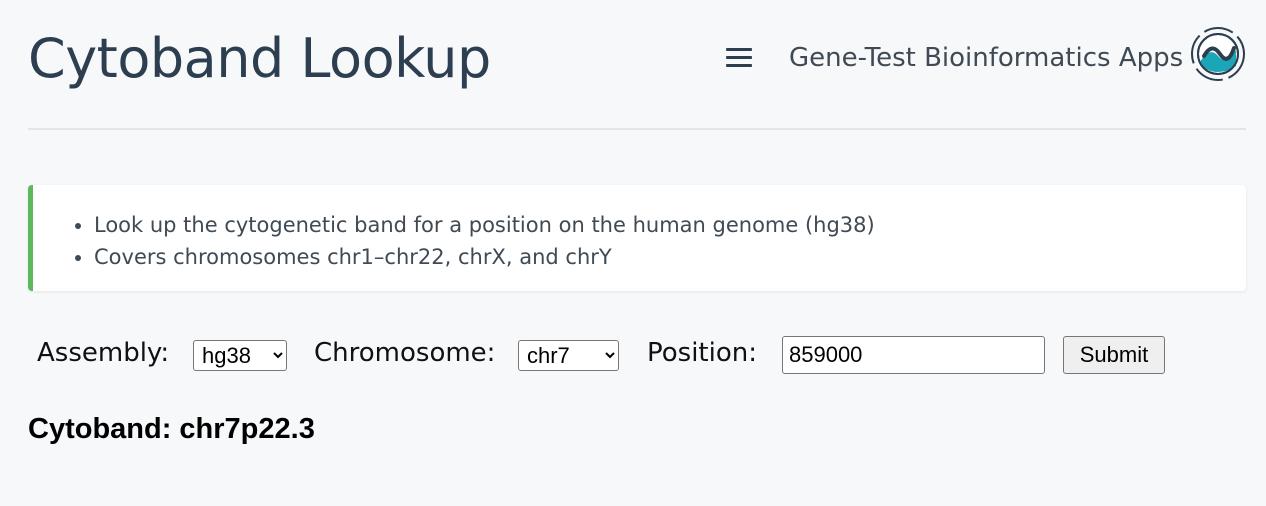 The height and width of the screenshot is (506, 1266). I want to click on page-title: Cytoband Lookup, so click(259, 58).